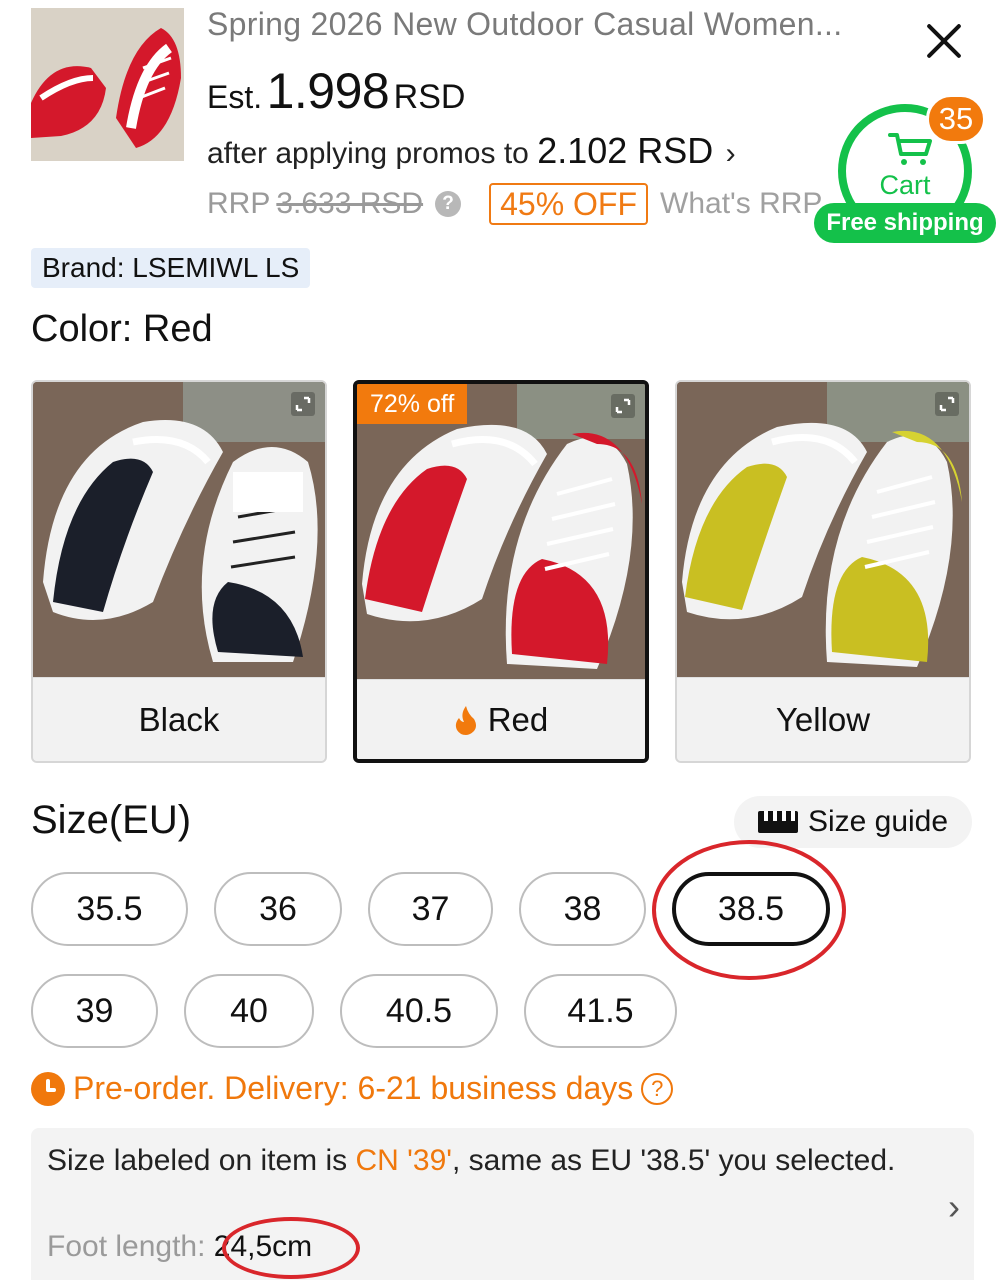 Image resolution: width=1004 pixels, height=1280 pixels. What do you see at coordinates (582, 909) in the screenshot?
I see `size-option-38: 38` at bounding box center [582, 909].